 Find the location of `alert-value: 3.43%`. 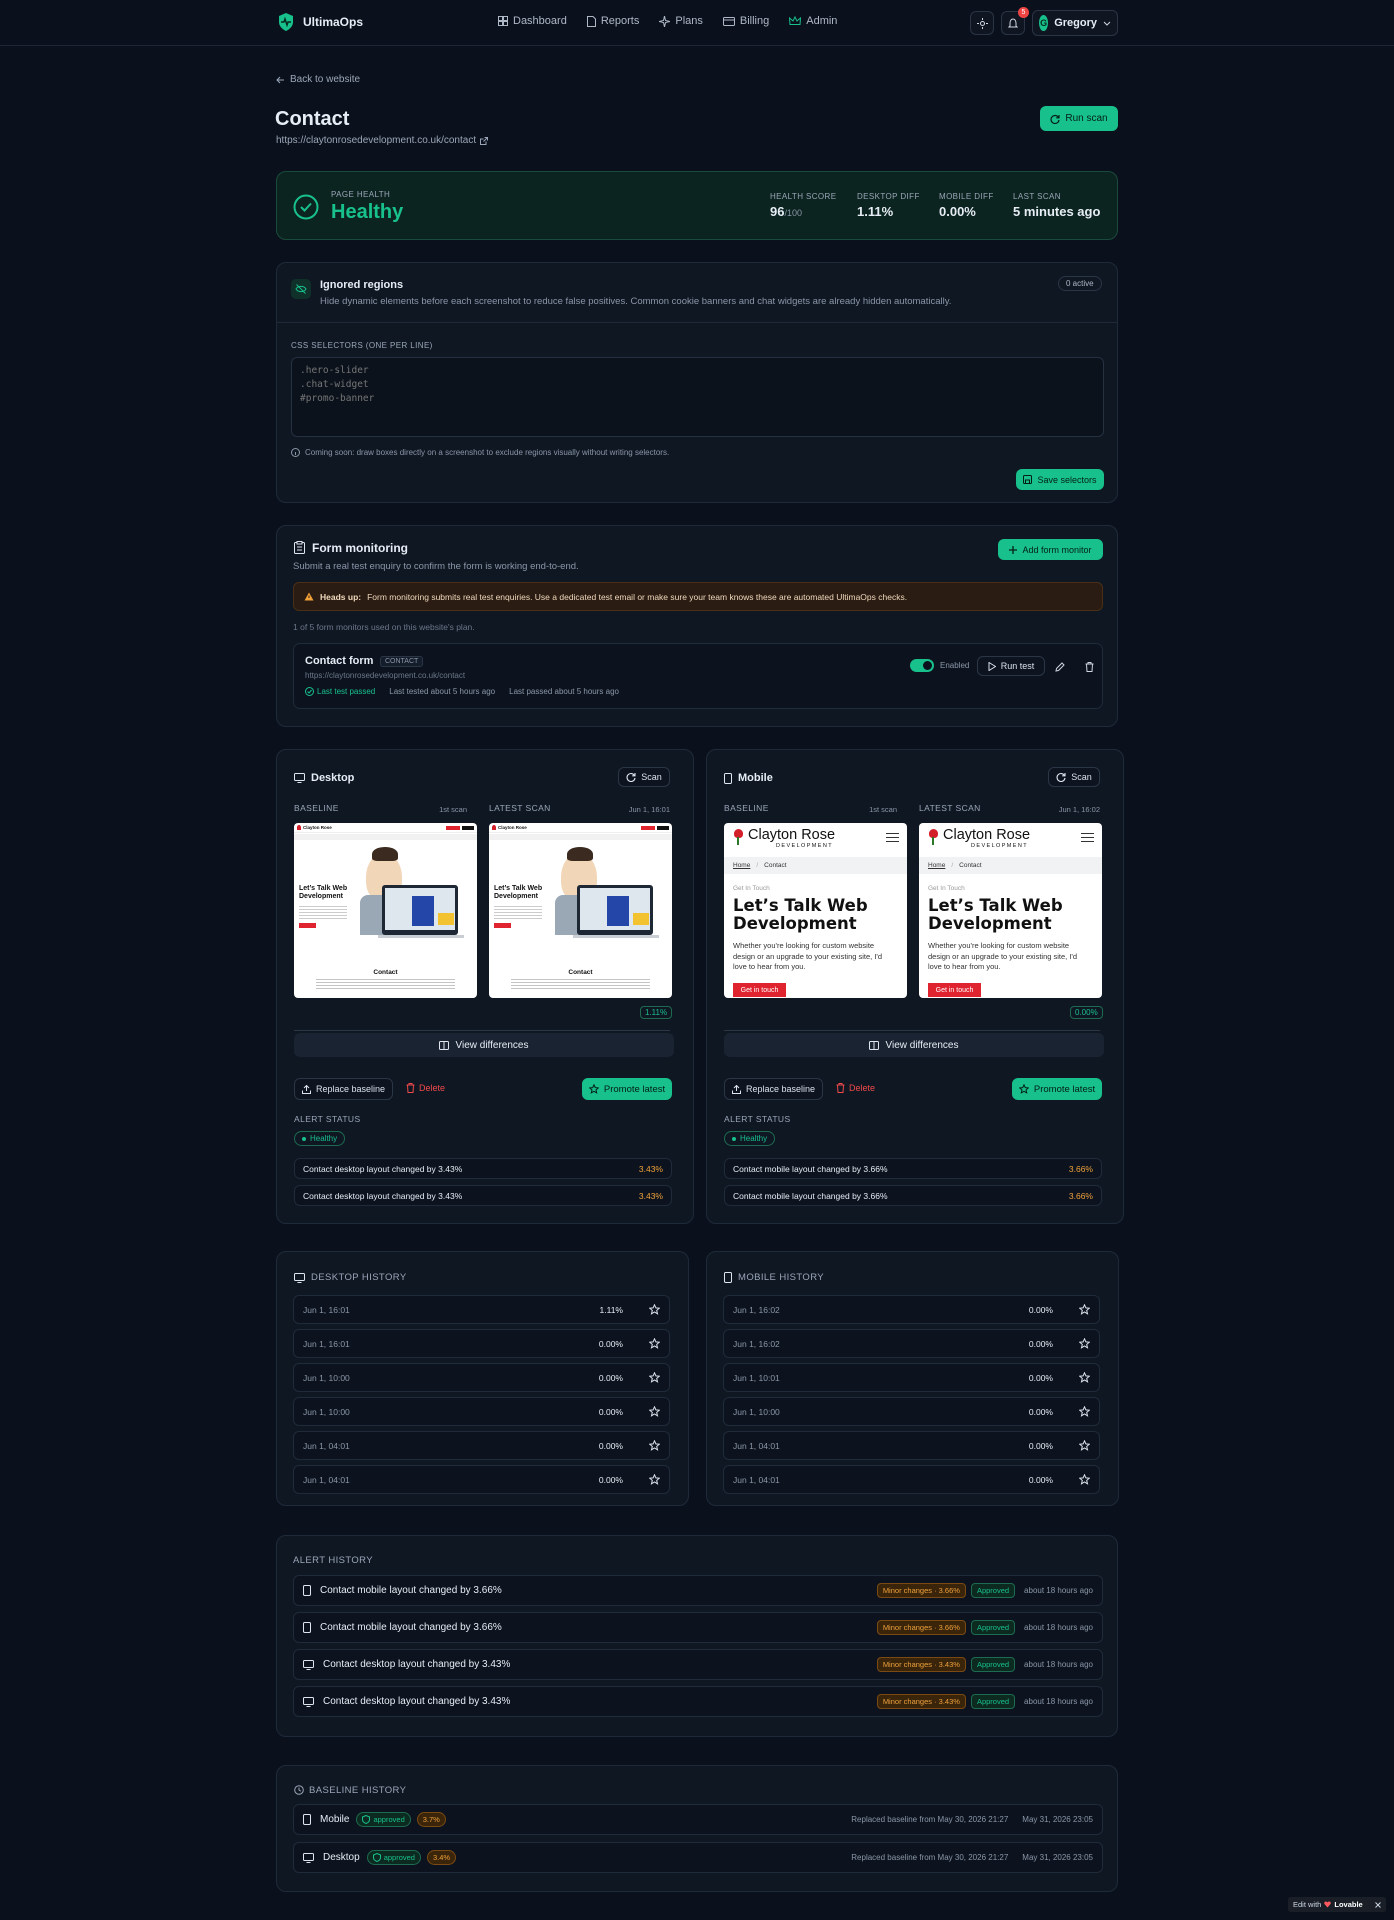

alert-value: 3.43% is located at coordinates (650, 1195).